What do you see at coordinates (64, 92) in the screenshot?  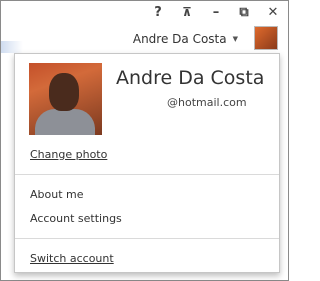 I see `profile-photo-face` at bounding box center [64, 92].